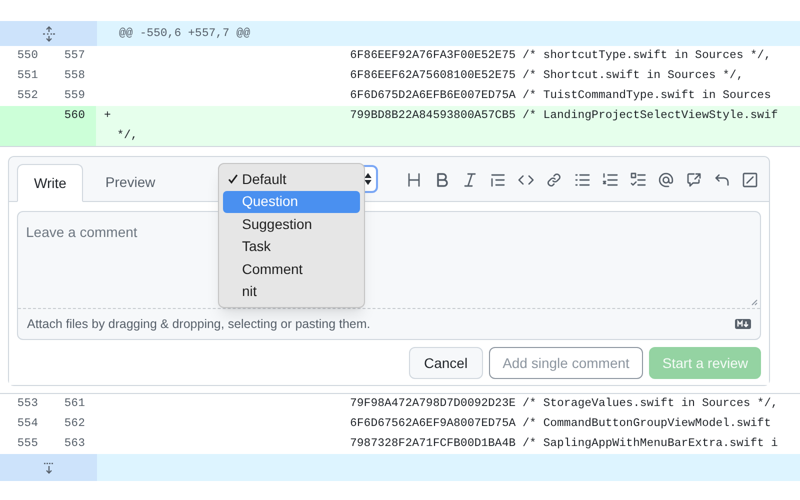  Describe the element at coordinates (291, 269) in the screenshot. I see `menu-item: Comment` at that location.